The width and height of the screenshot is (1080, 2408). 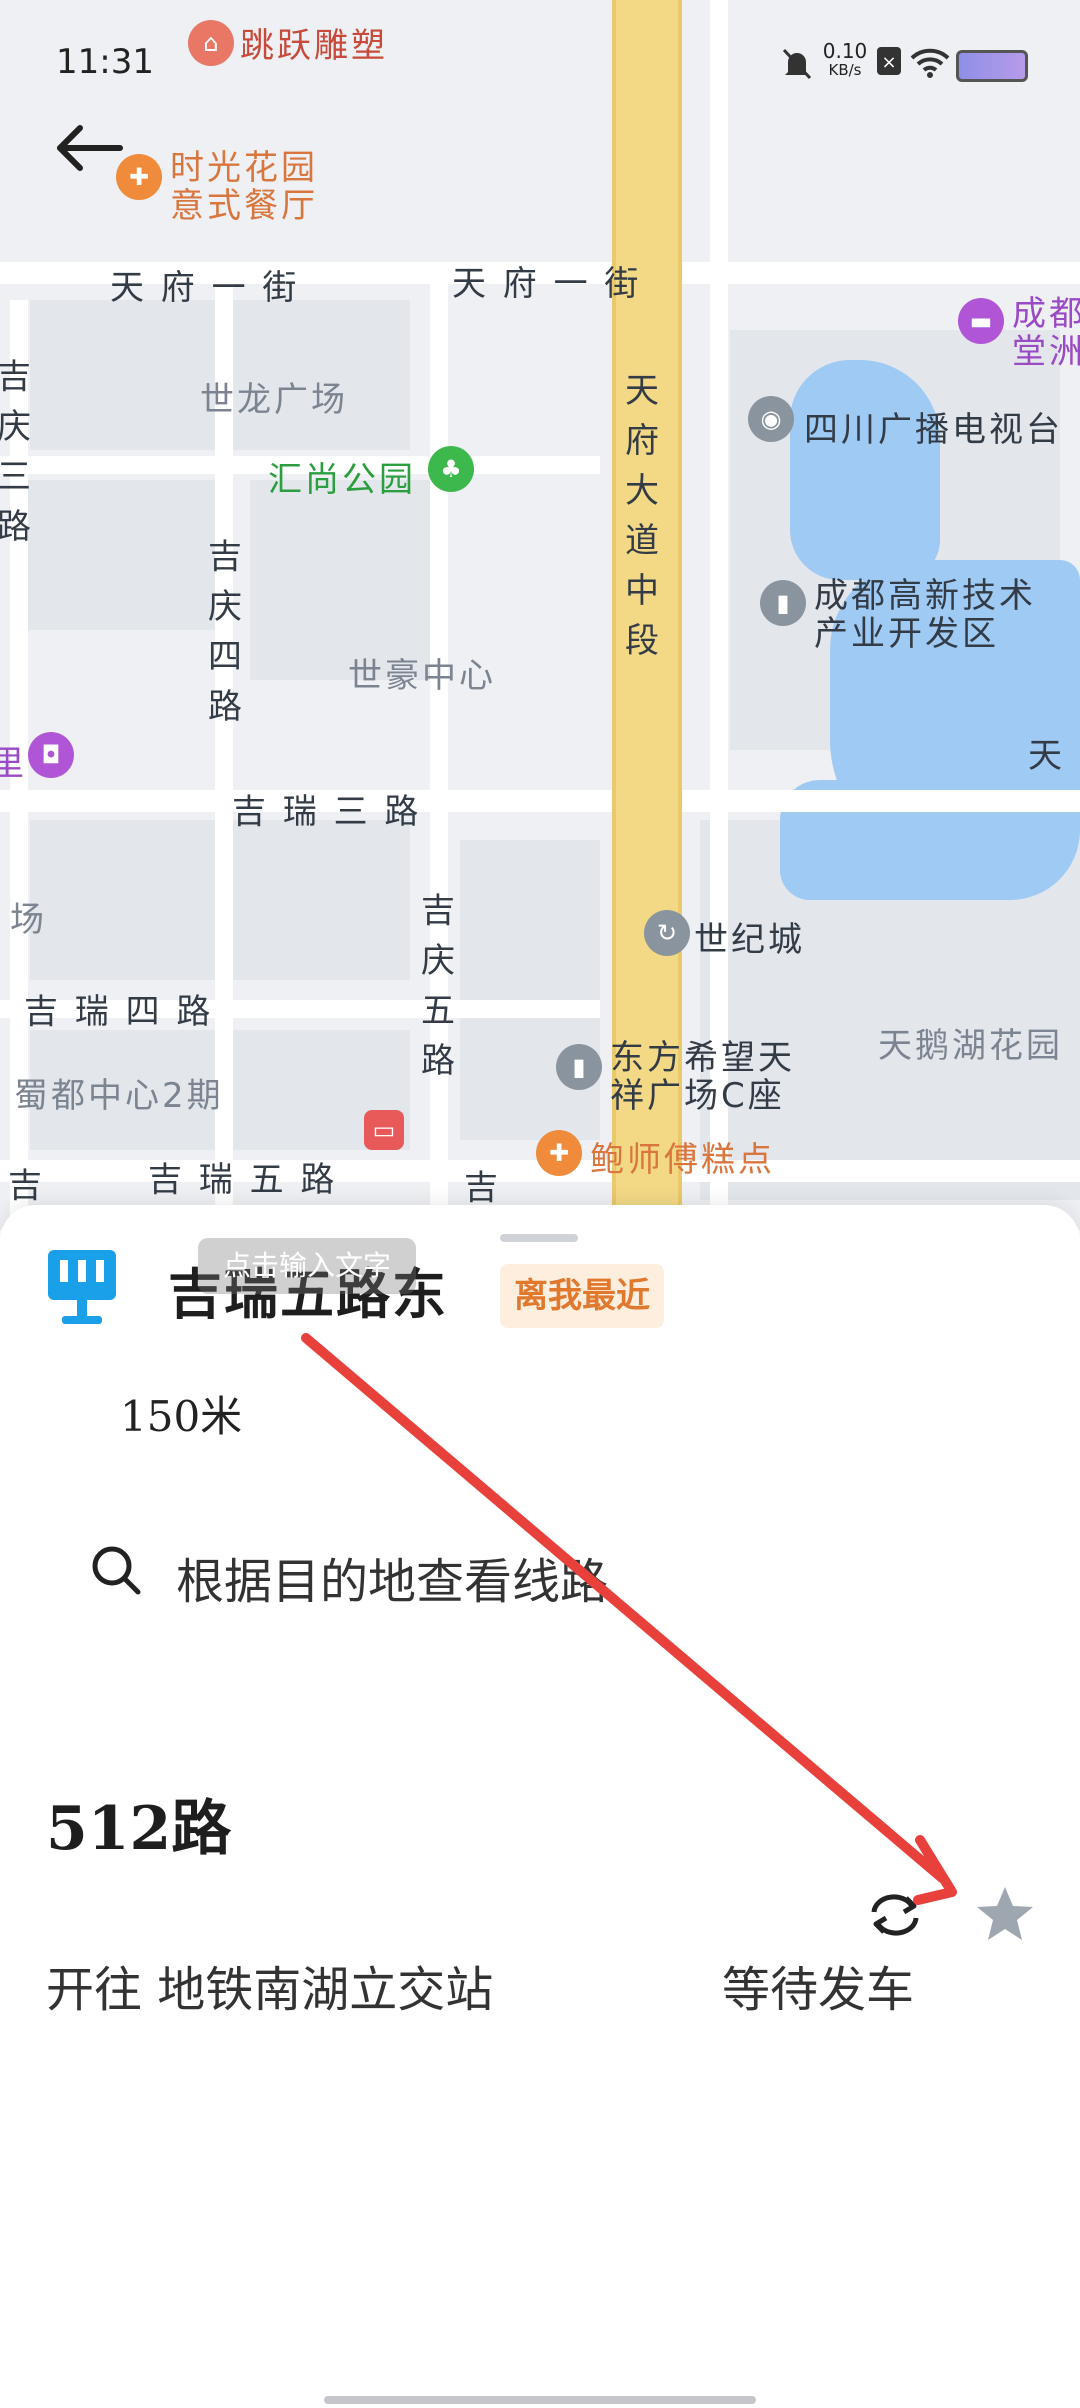 What do you see at coordinates (269, 1985) in the screenshot?
I see `route-direction: 开往 地铁南湖立交站` at bounding box center [269, 1985].